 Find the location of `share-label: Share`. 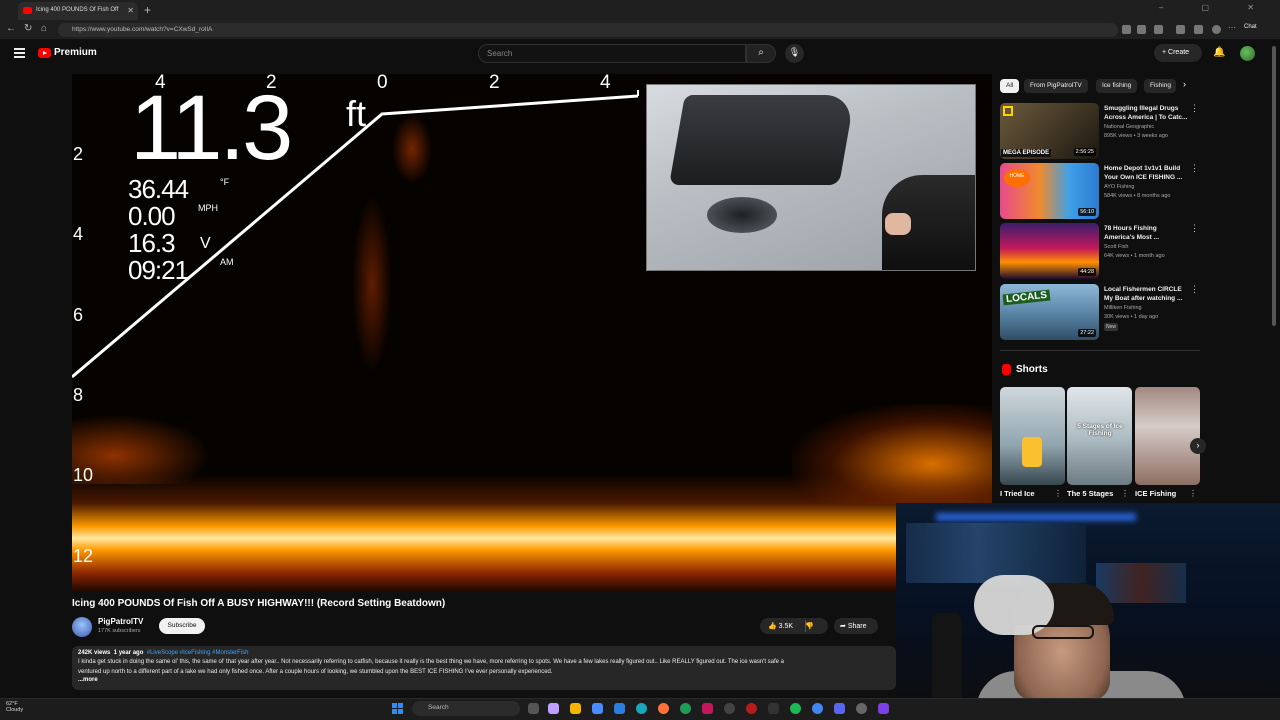

share-label: Share is located at coordinates (857, 626).